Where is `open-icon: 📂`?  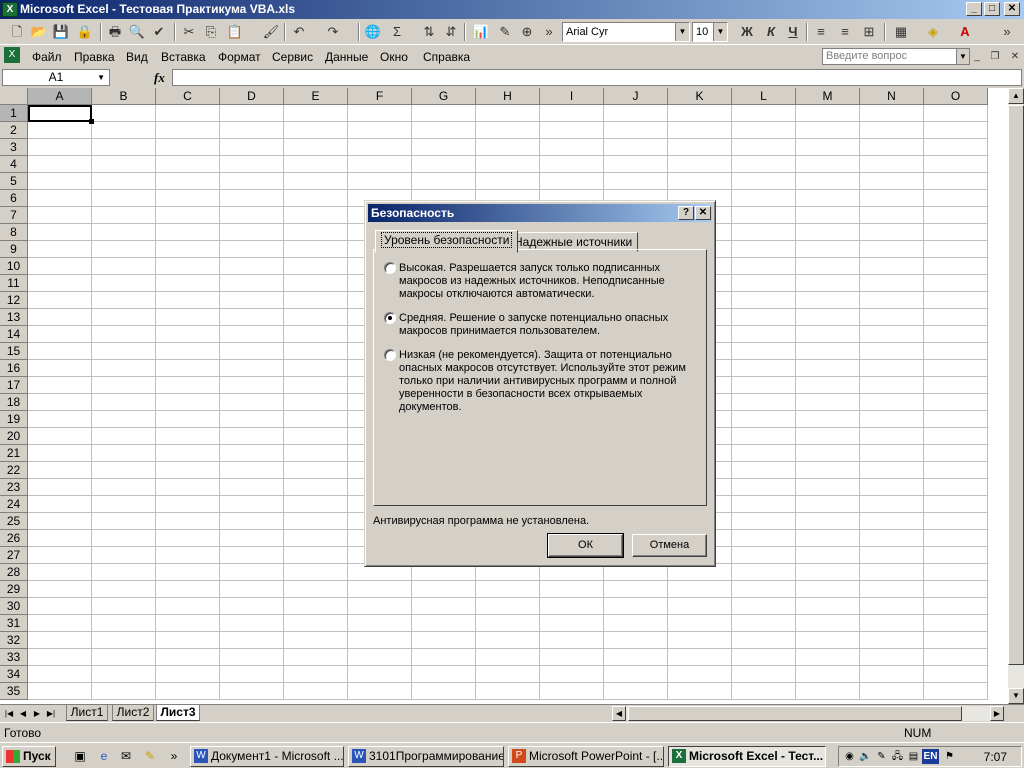 open-icon: 📂 is located at coordinates (39, 32).